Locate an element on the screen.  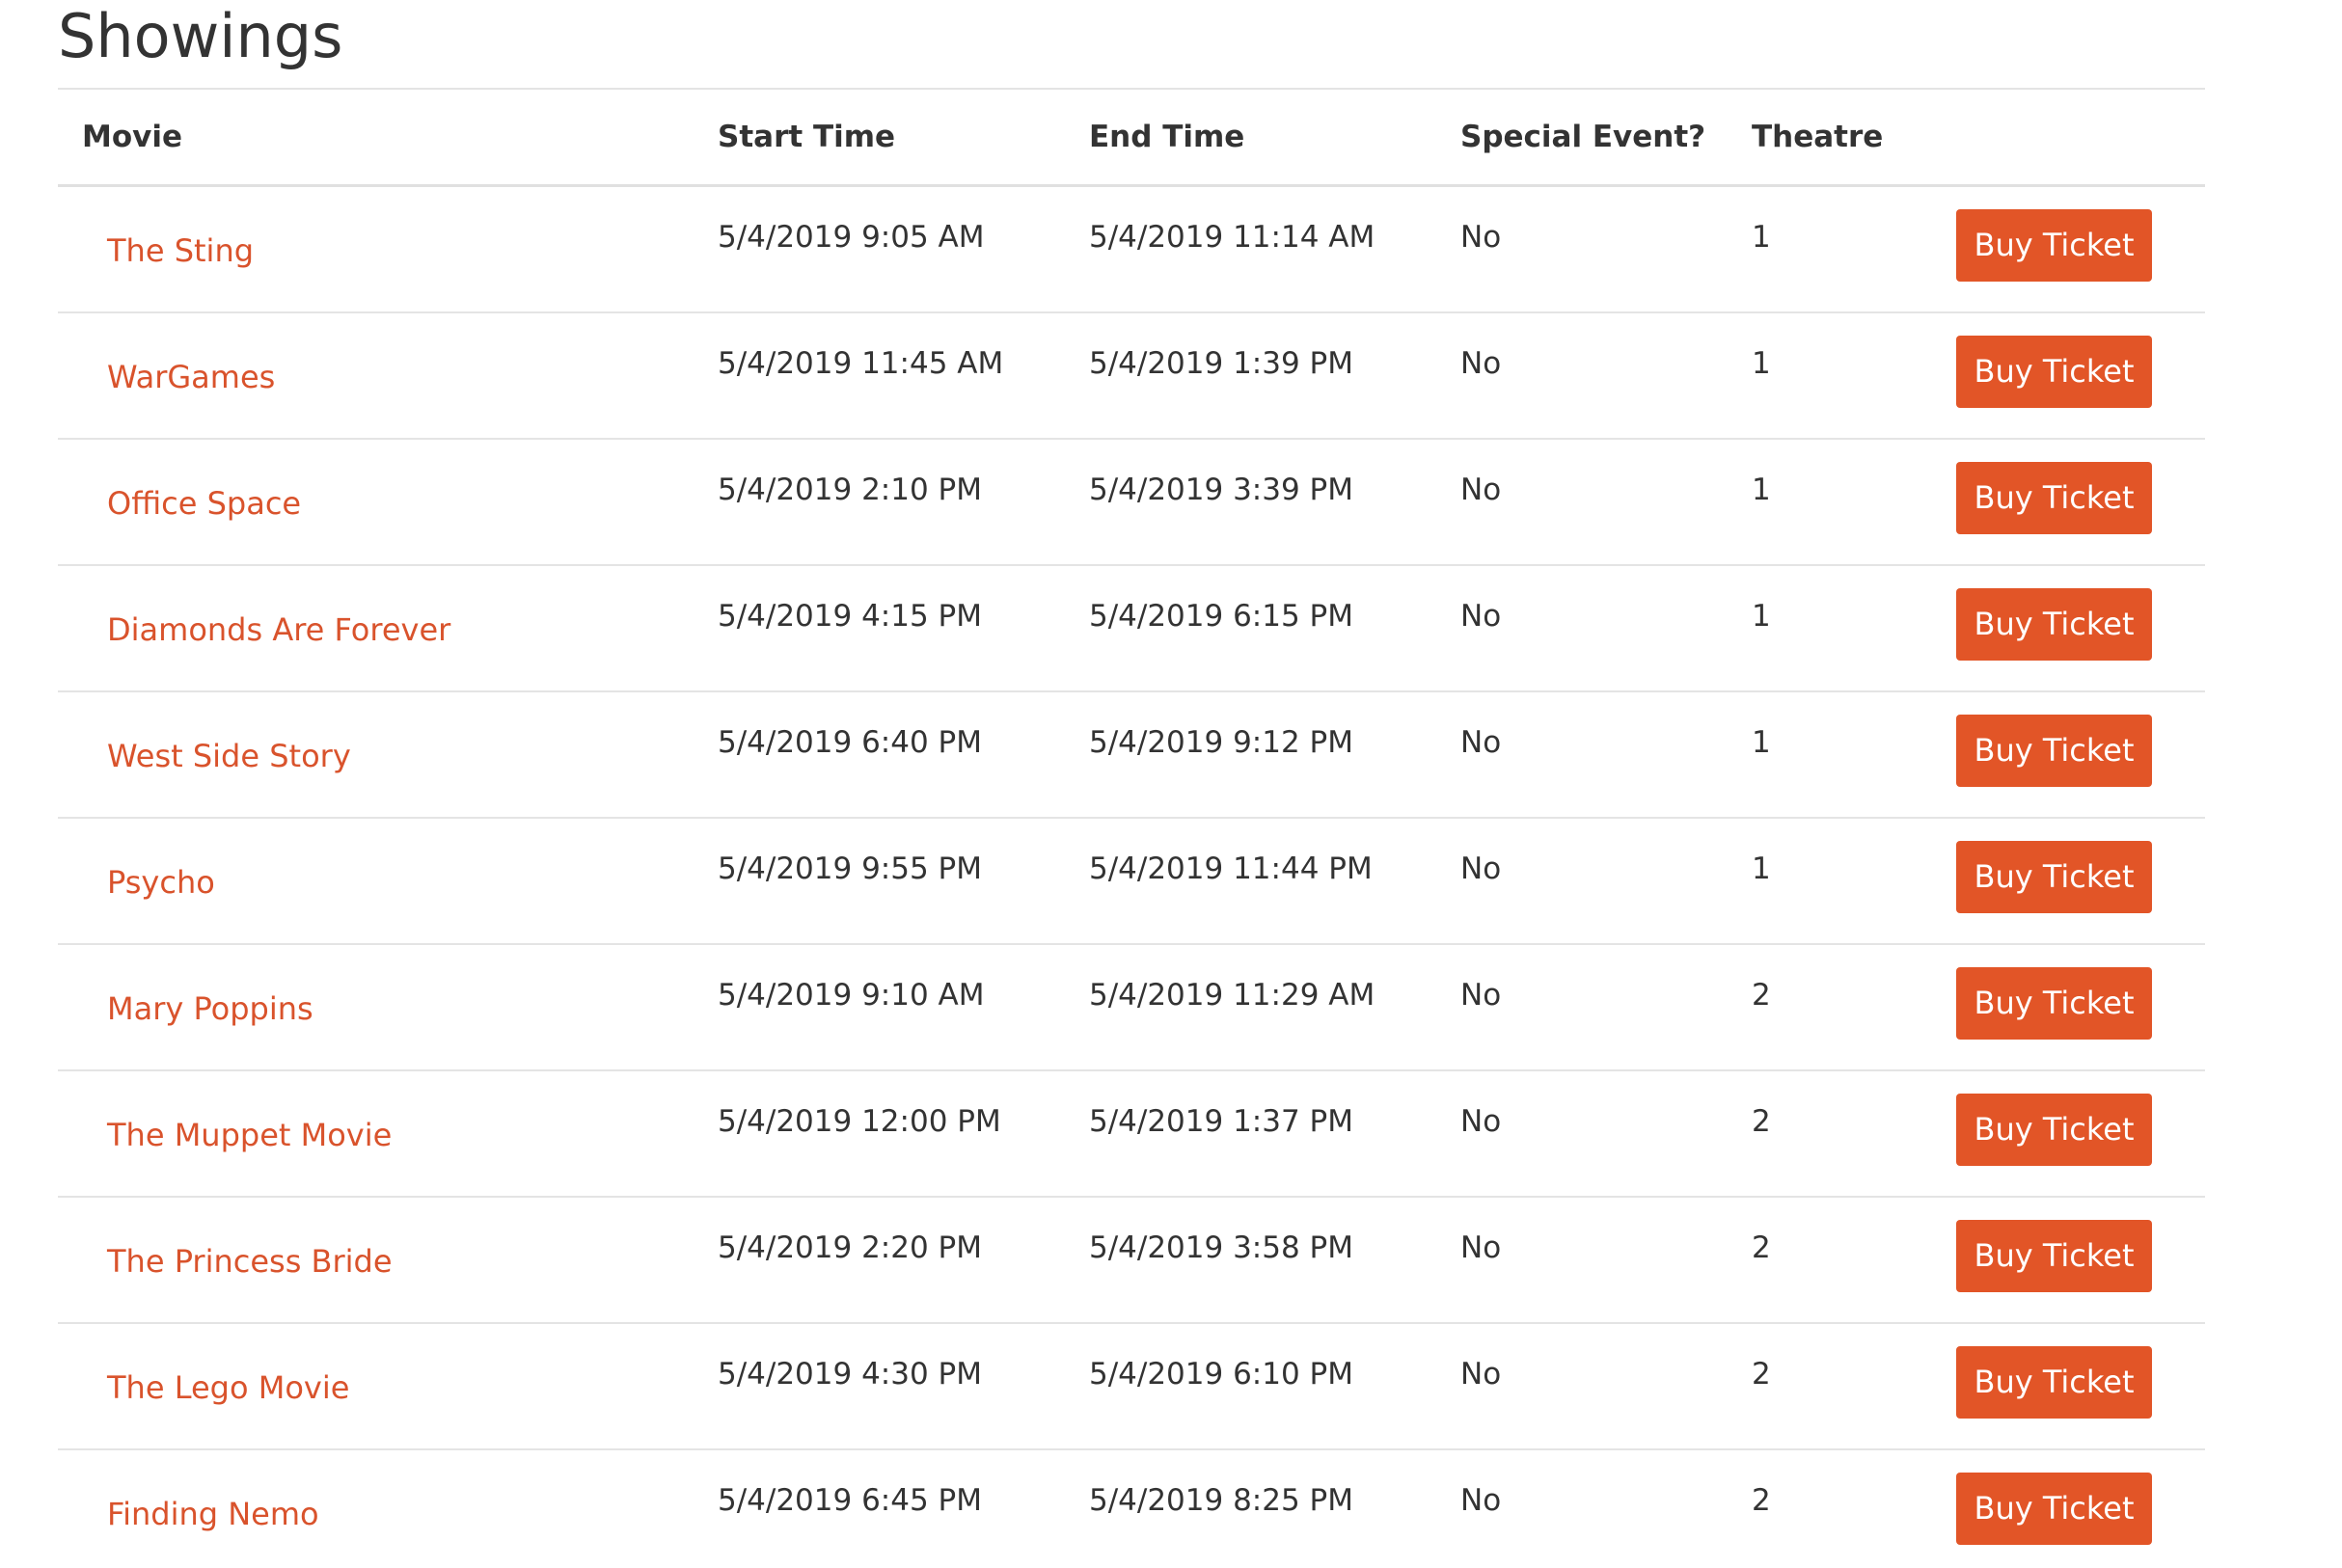
movie-link: West Side Story is located at coordinates (229, 756).